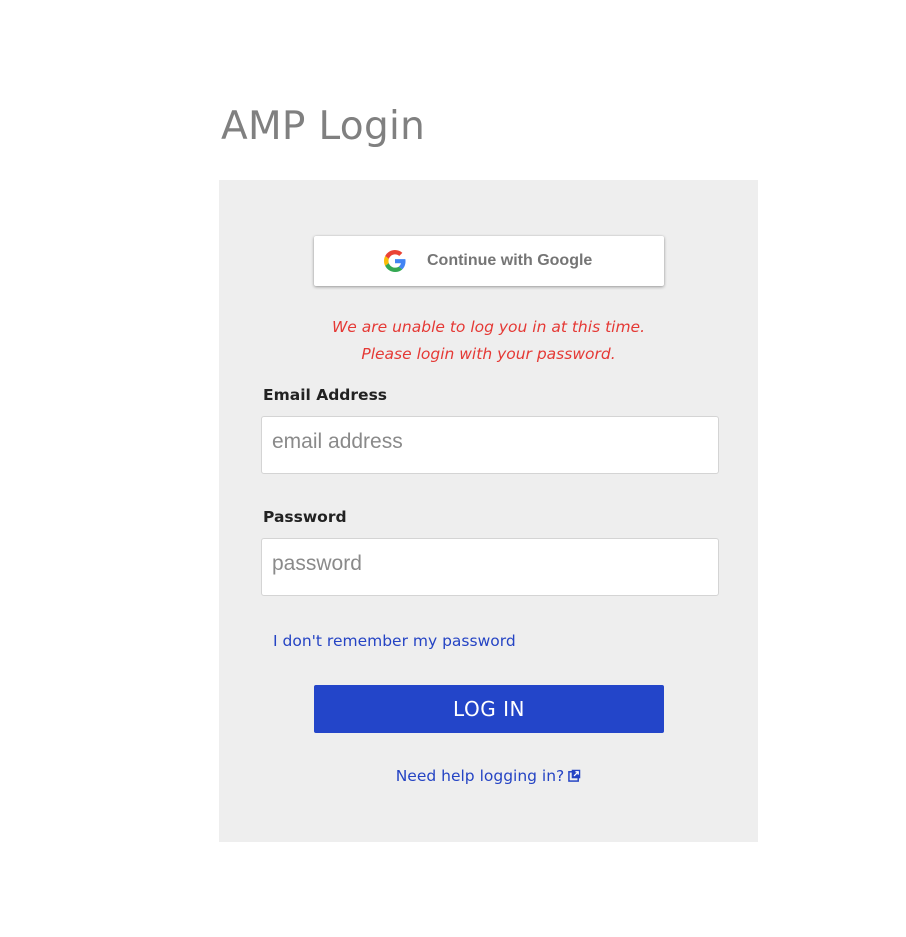 The image size is (906, 937). What do you see at coordinates (480, 776) in the screenshot?
I see `help-link-label: Need help logging in?` at bounding box center [480, 776].